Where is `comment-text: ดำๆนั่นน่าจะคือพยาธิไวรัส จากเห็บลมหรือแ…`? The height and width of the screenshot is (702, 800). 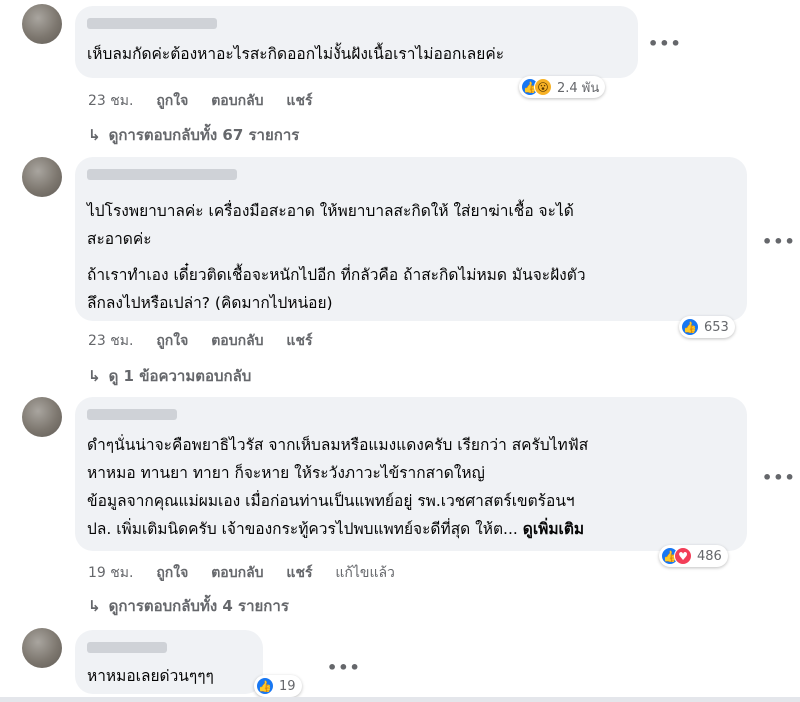
comment-text: ดำๆนั่นน่าจะคือพยาธิไวรัส จากเห็บลมหรือแ… is located at coordinates (338, 487).